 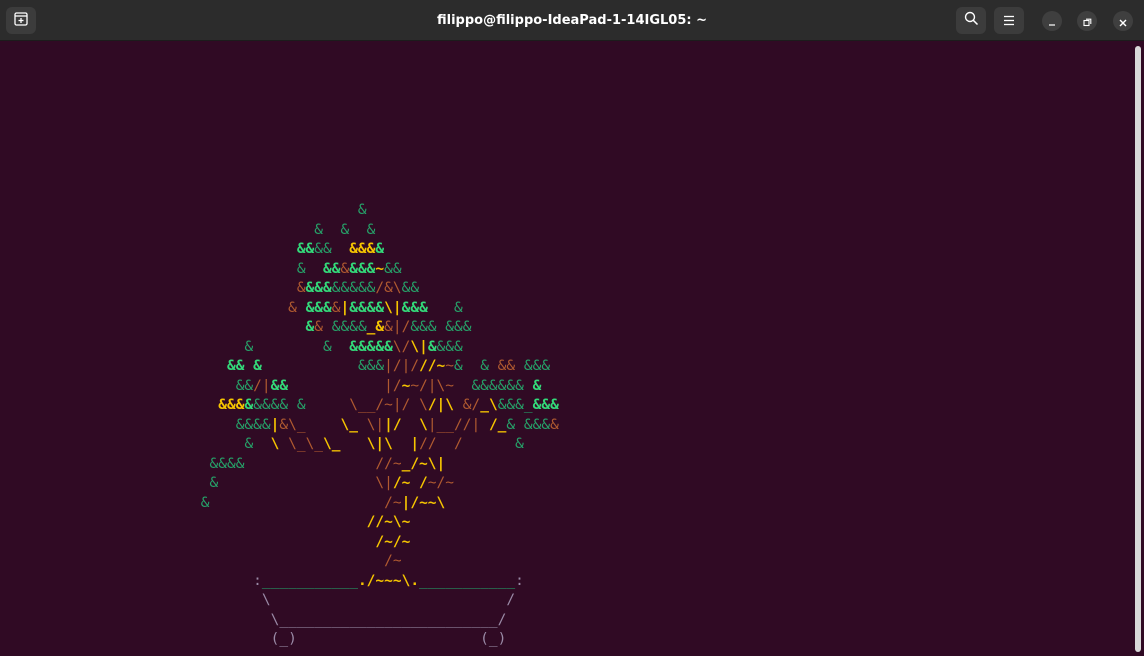 I want to click on bonsai-line: & \ \_\_\_ \|\ |// / &, so click(x=279, y=445).